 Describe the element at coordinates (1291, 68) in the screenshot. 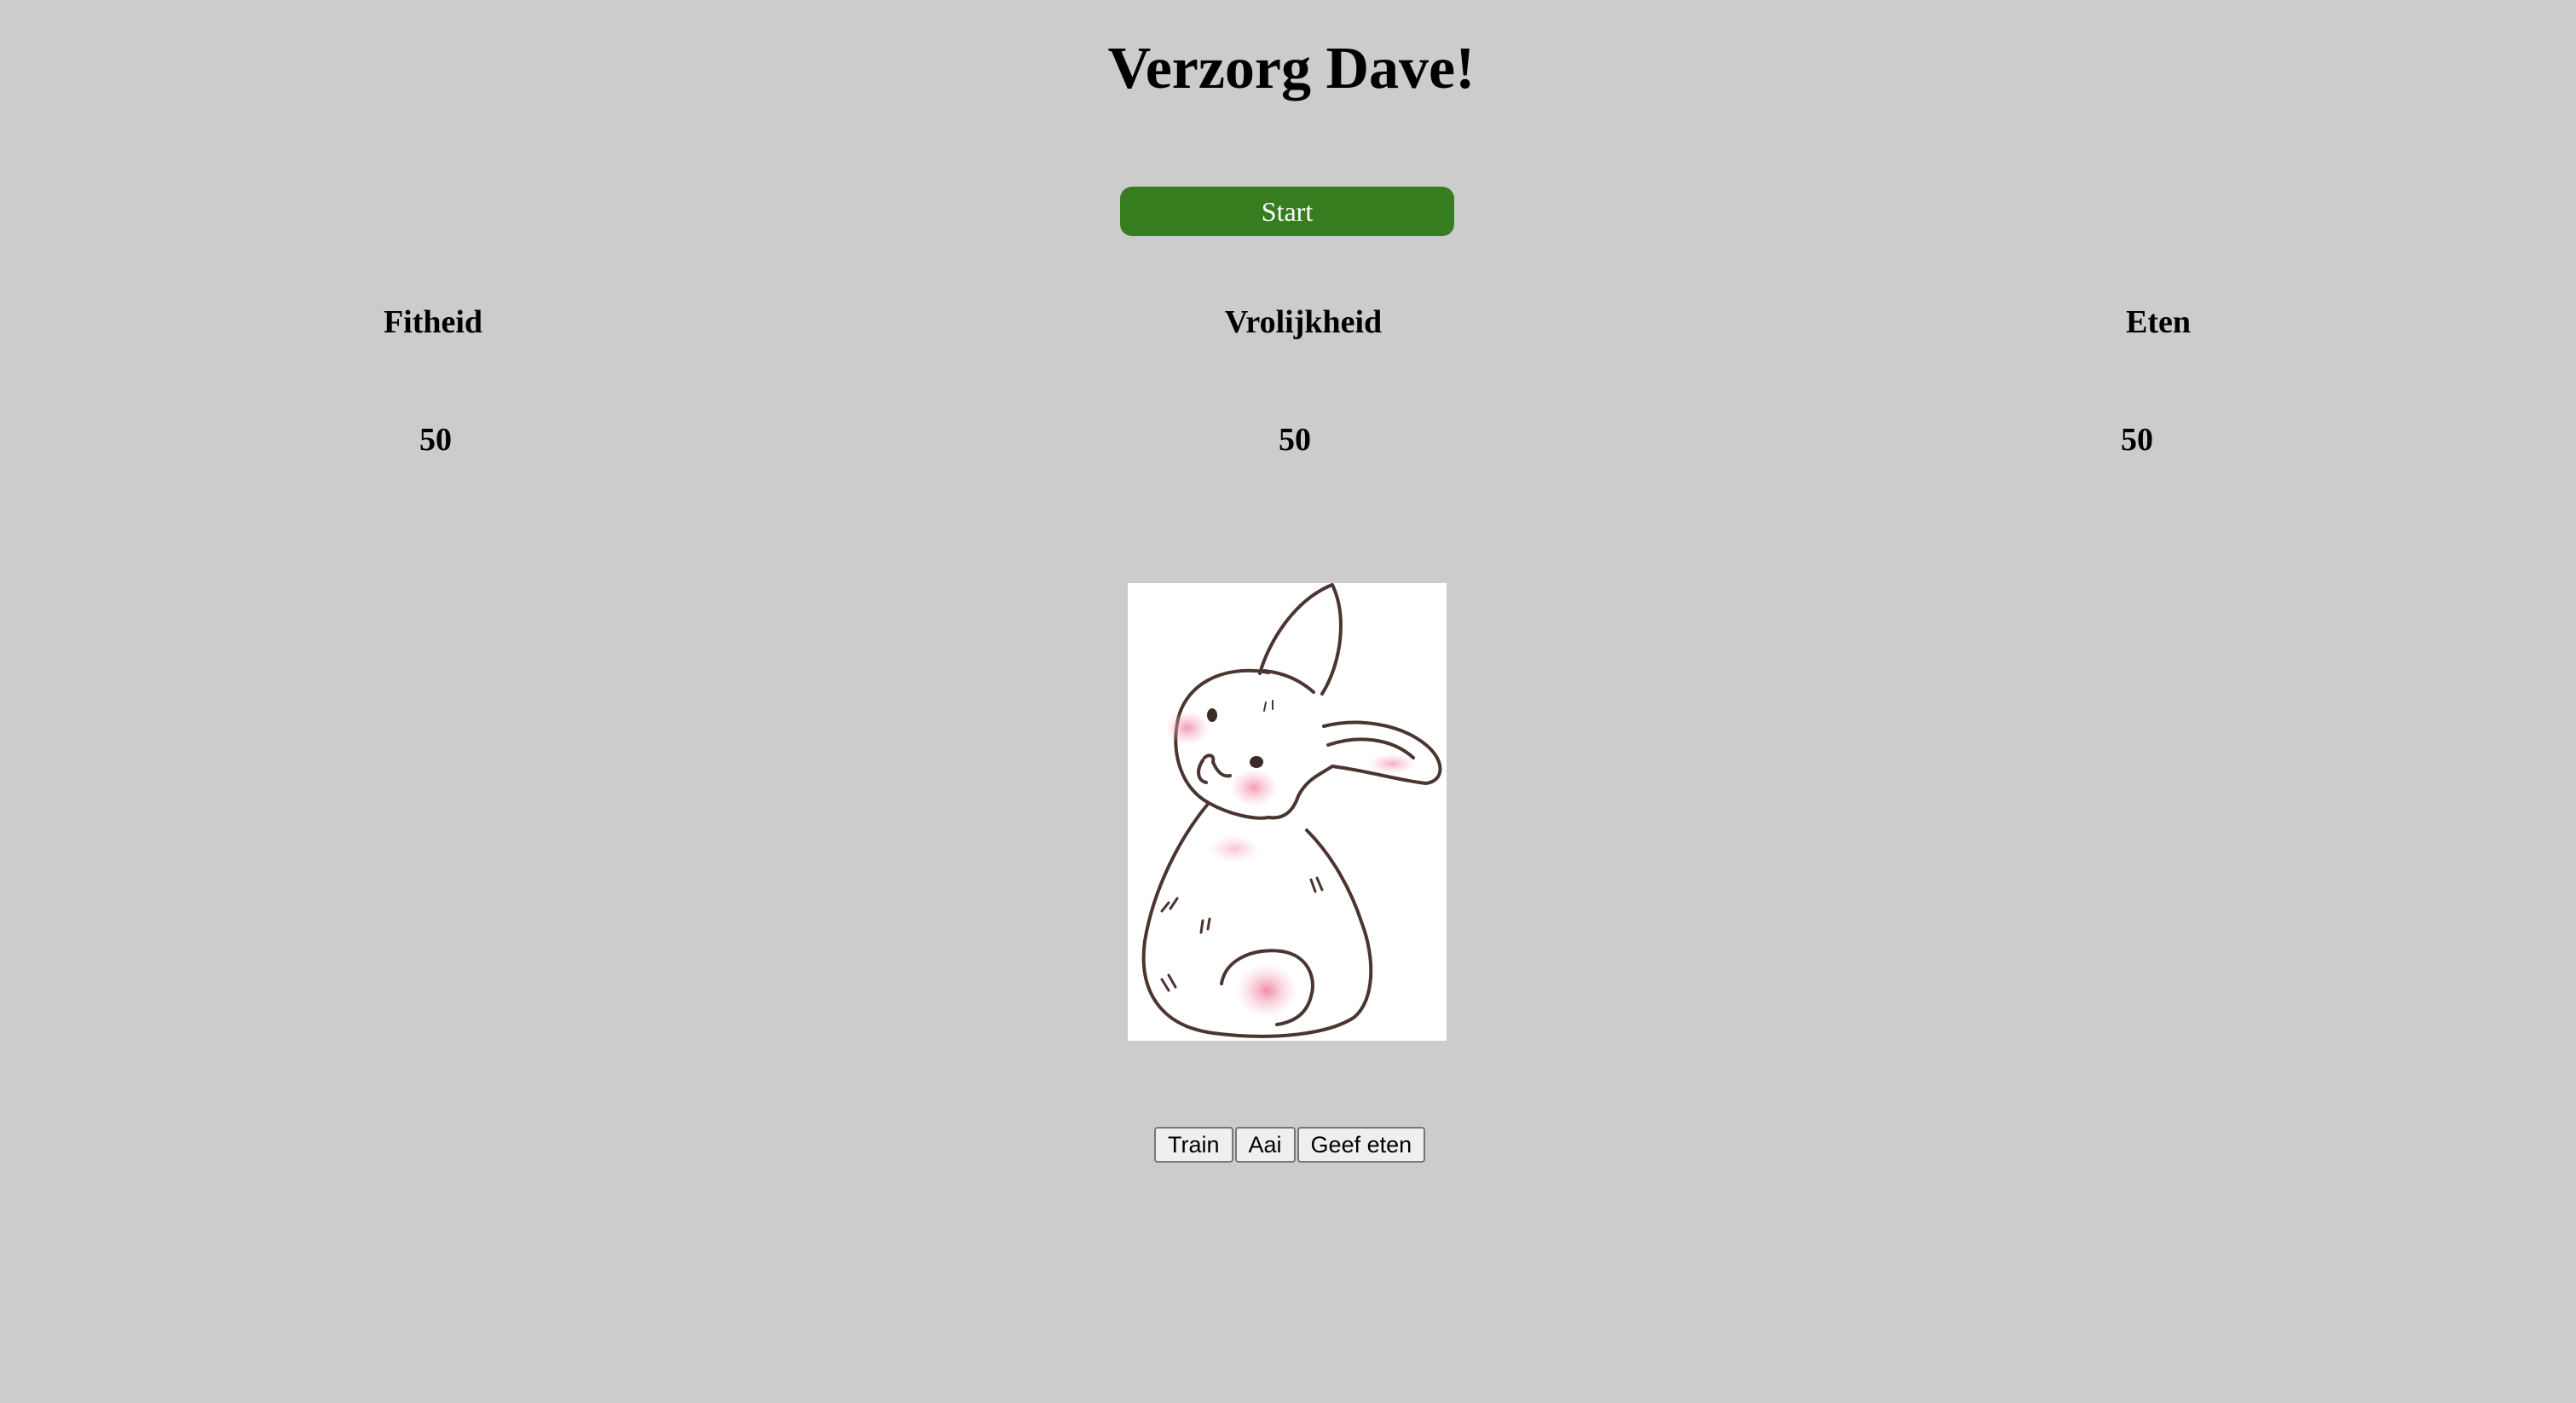

I see `page-title: Verzorg Dave!` at that location.